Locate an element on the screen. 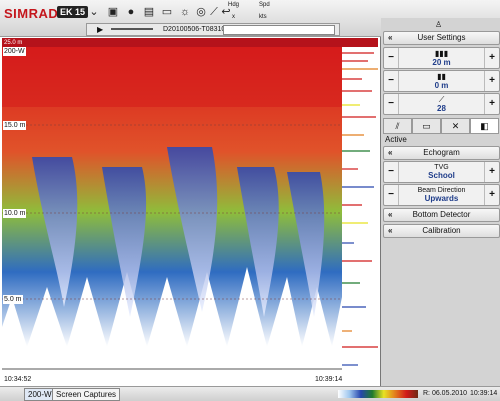  tab-screen-captures: Screen Captures is located at coordinates (86, 394).